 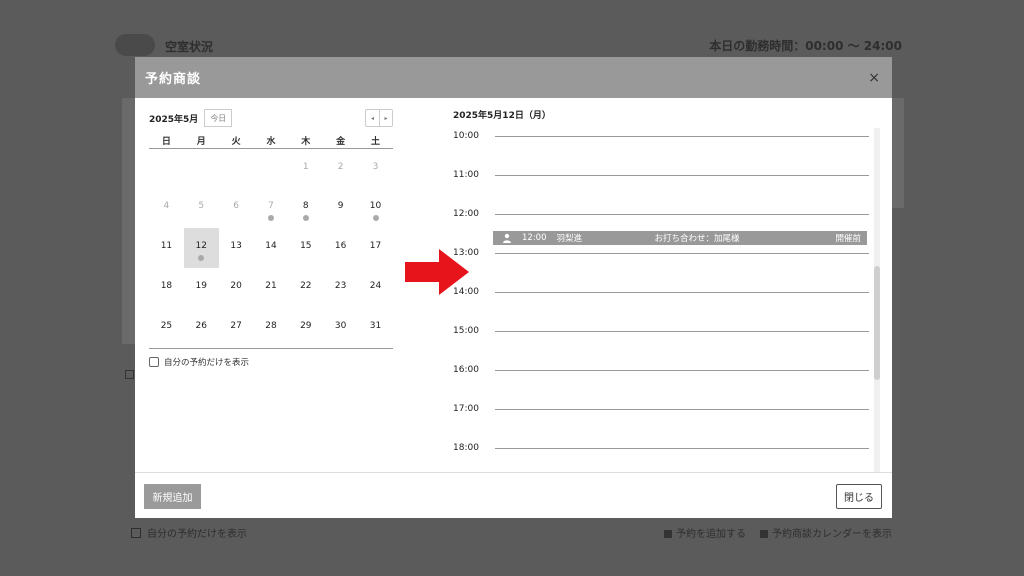 I want to click on calendar-day-number: 28, so click(x=271, y=326).